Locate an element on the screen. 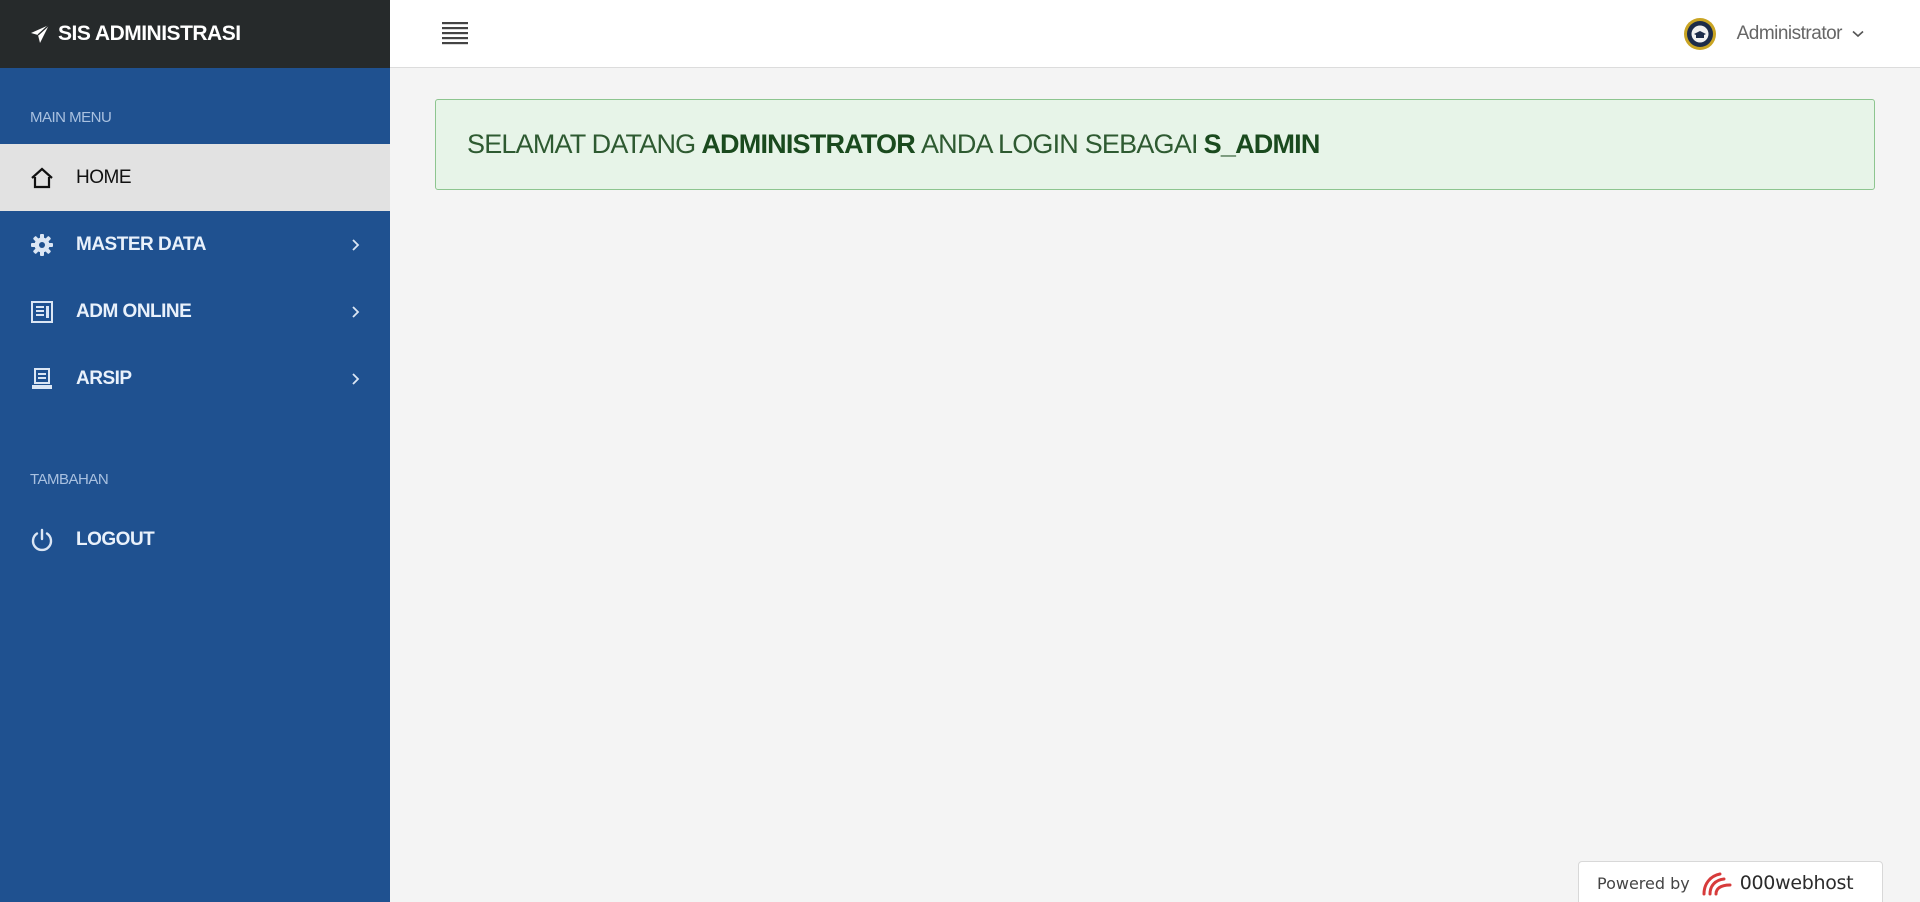 The image size is (1920, 902). welcome-prefix: SELAMAT DATANG is located at coordinates (581, 144).